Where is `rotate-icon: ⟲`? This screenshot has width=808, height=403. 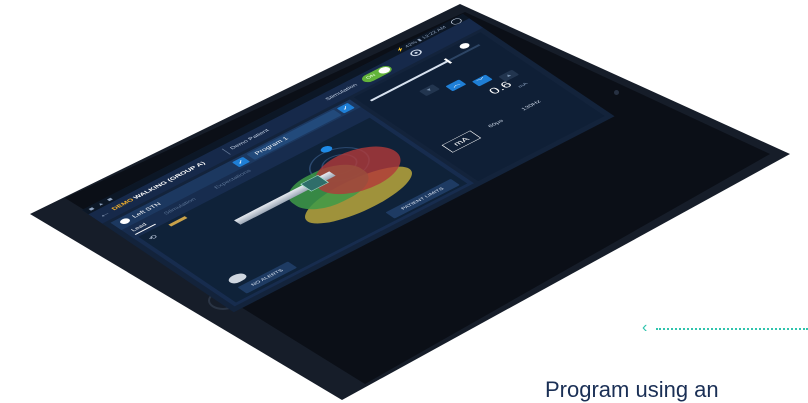
rotate-icon: ⟲ is located at coordinates (152, 238).